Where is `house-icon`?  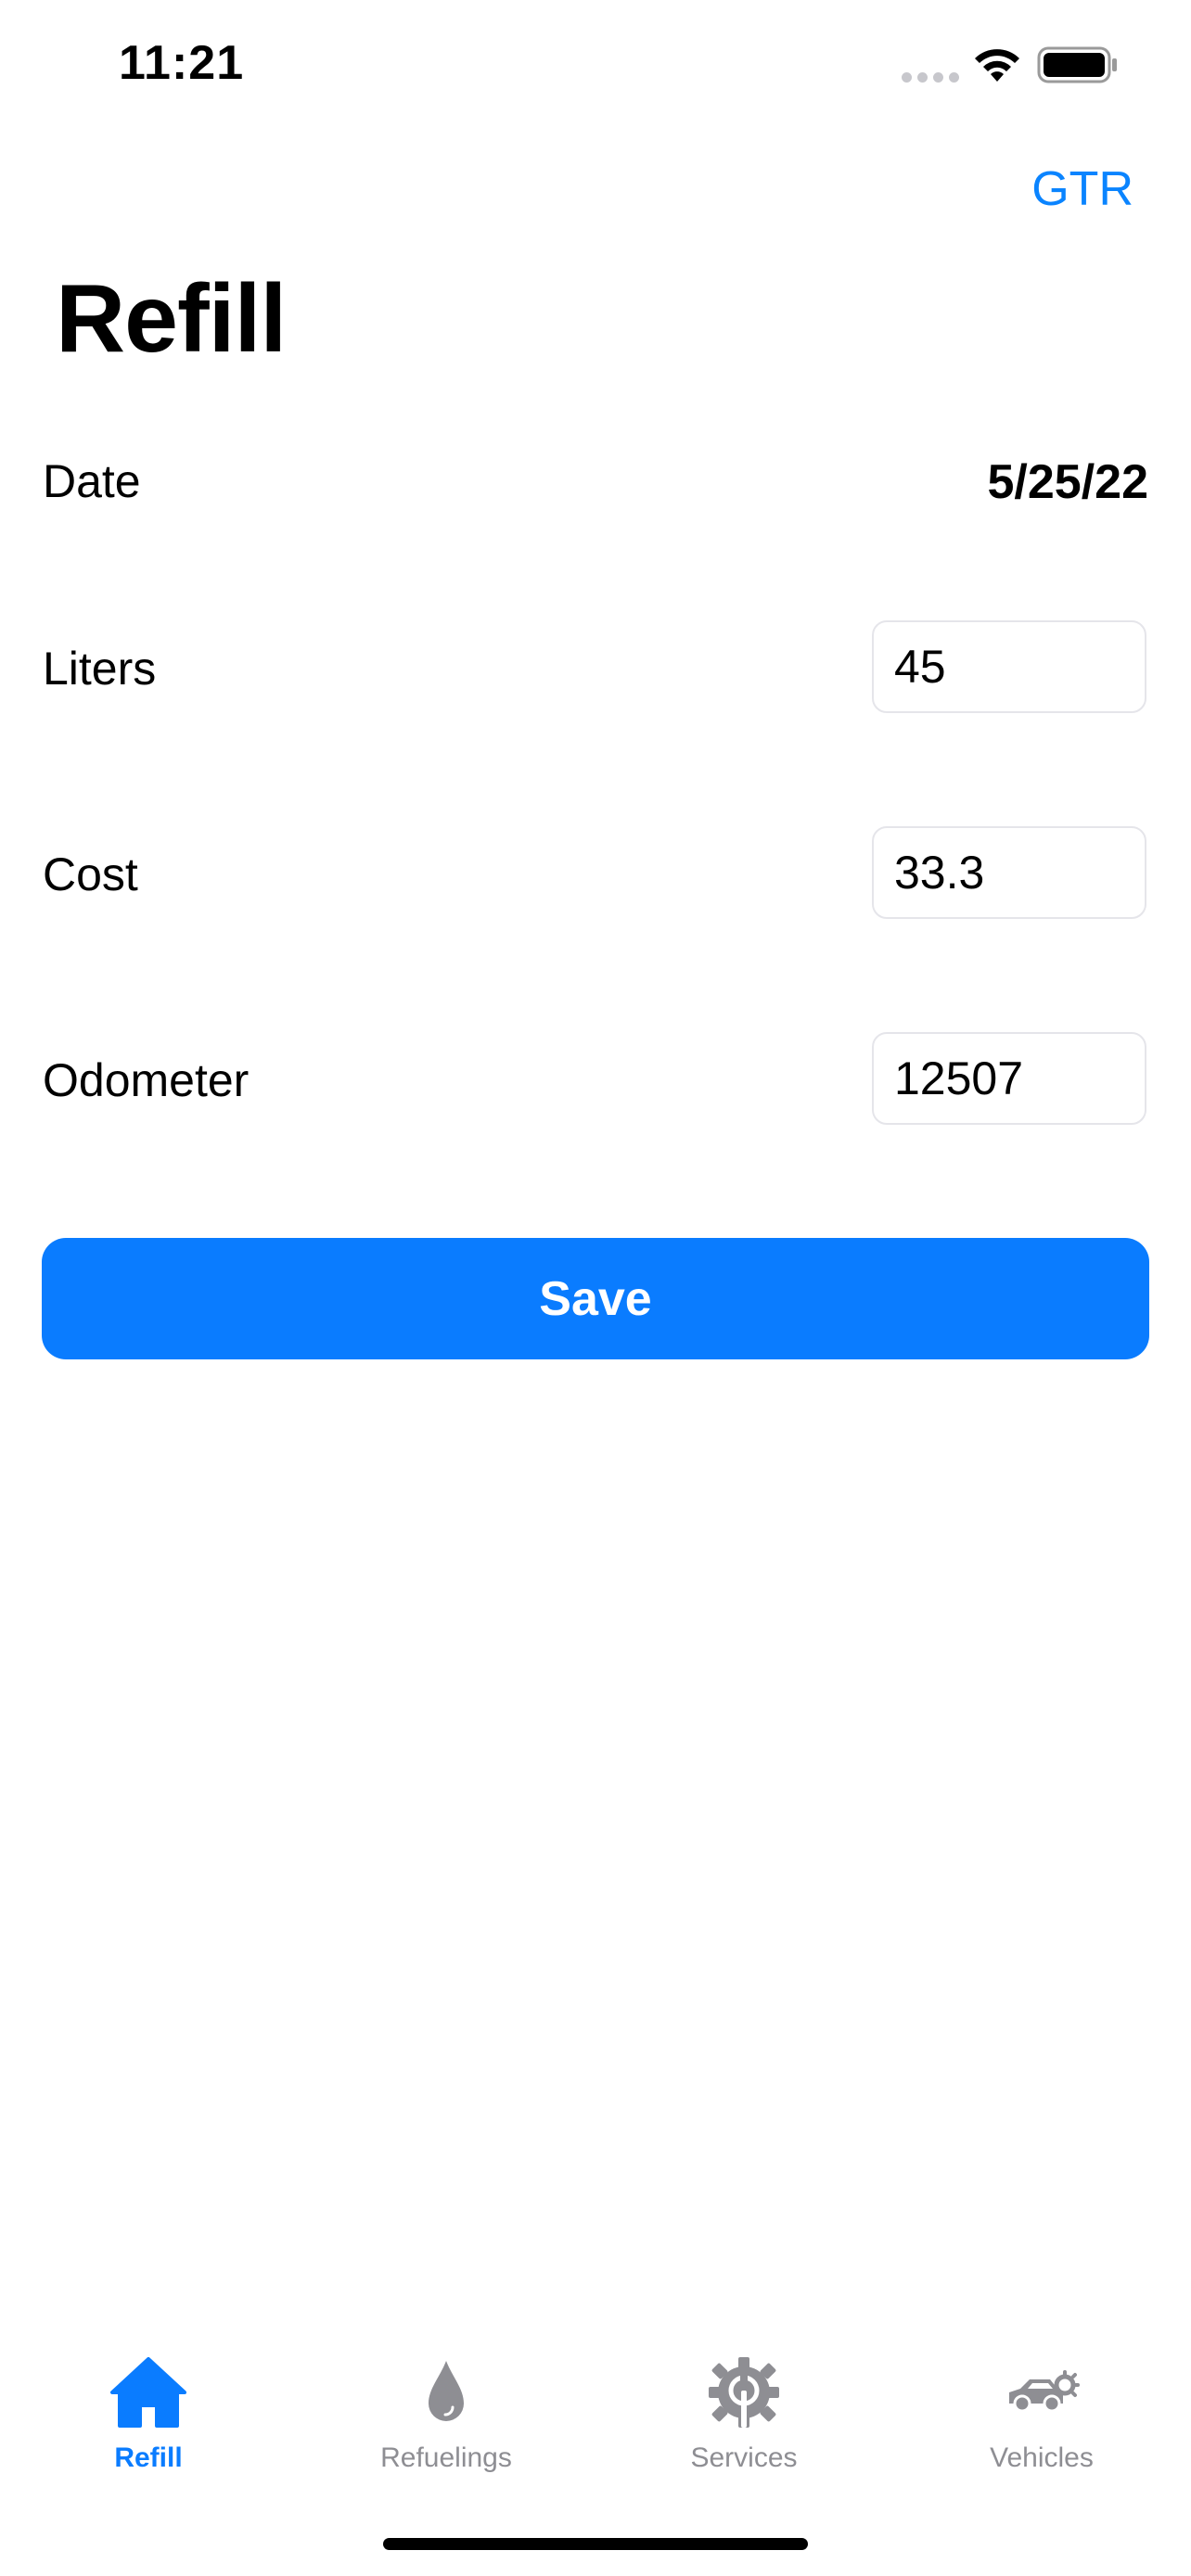 house-icon is located at coordinates (148, 2393).